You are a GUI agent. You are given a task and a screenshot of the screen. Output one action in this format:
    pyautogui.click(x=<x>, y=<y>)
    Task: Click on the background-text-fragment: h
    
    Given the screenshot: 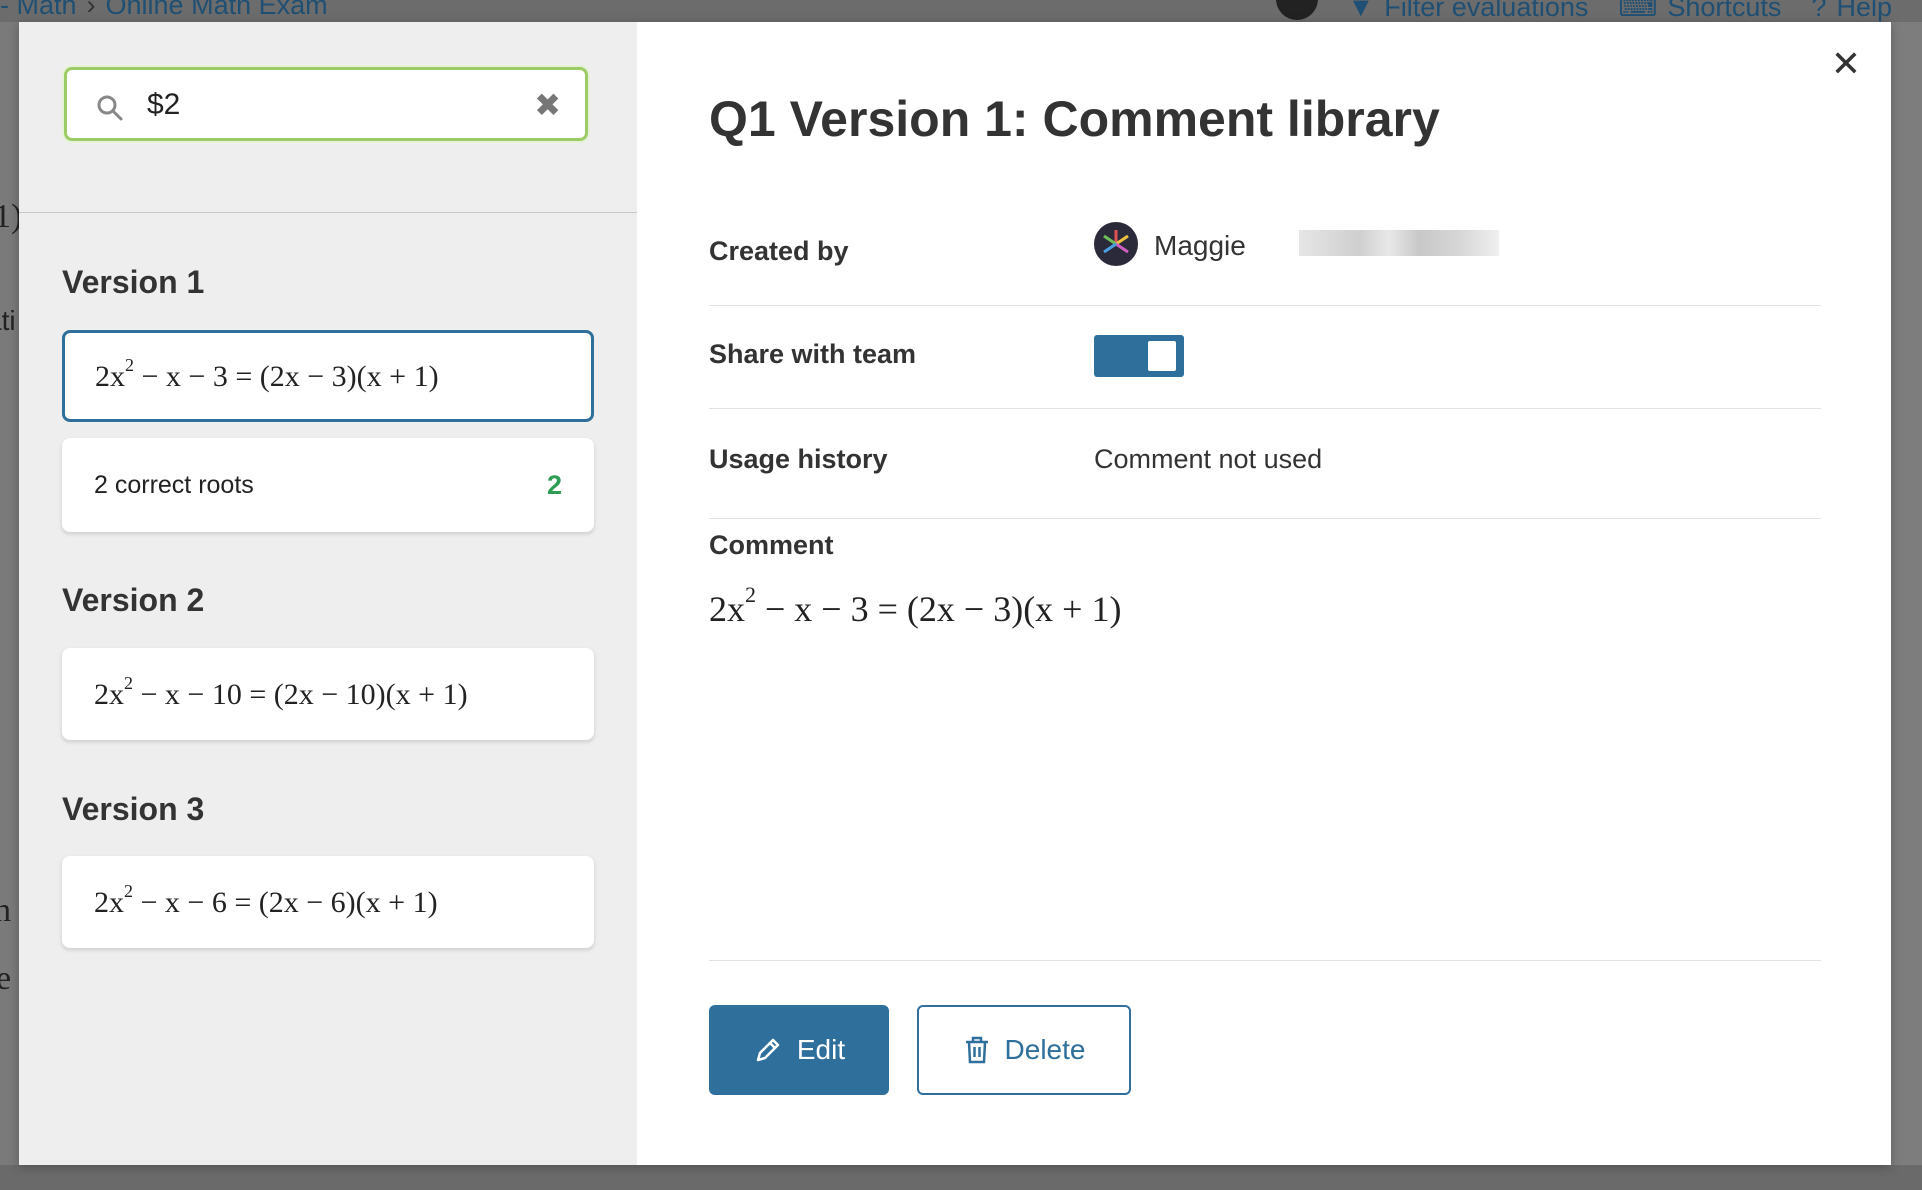 What is the action you would take?
    pyautogui.click(x=5, y=910)
    